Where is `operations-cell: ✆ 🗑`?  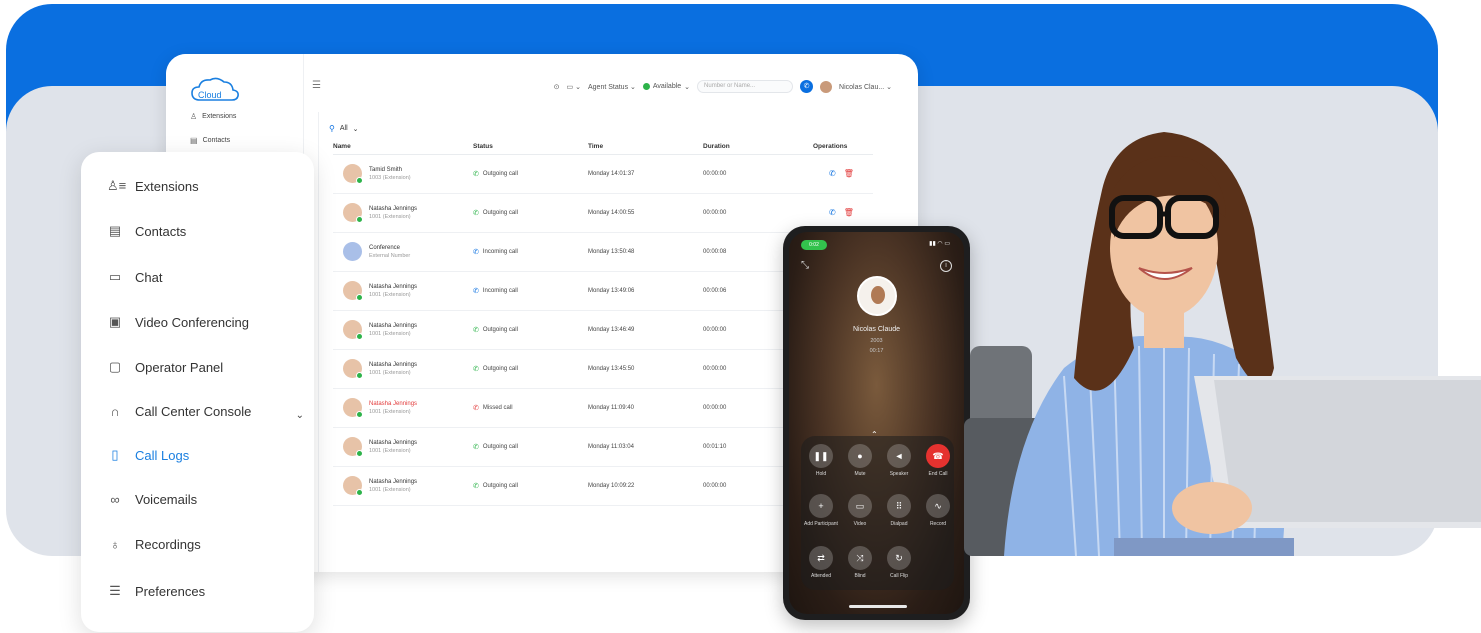 operations-cell: ✆ 🗑 is located at coordinates (843, 174).